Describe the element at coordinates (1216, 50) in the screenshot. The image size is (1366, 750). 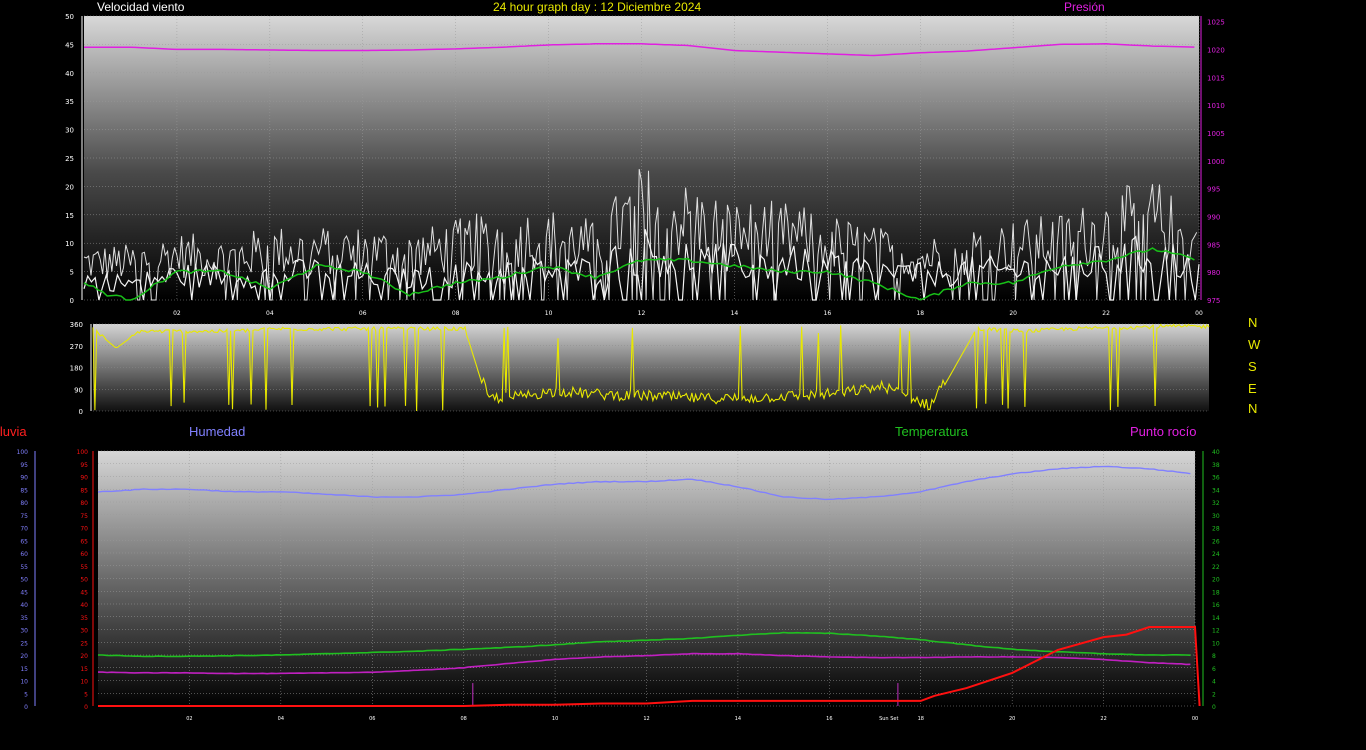
I see `pressure-y-tick-label: 1020` at that location.